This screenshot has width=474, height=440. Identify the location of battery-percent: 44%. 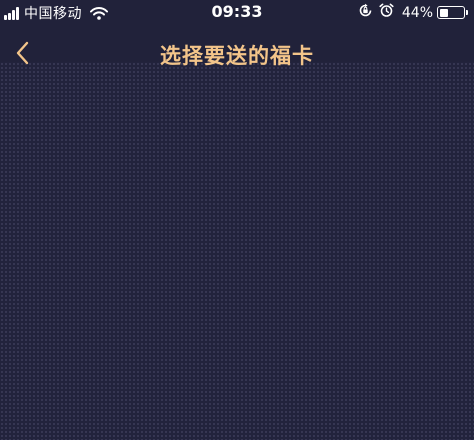
(417, 12).